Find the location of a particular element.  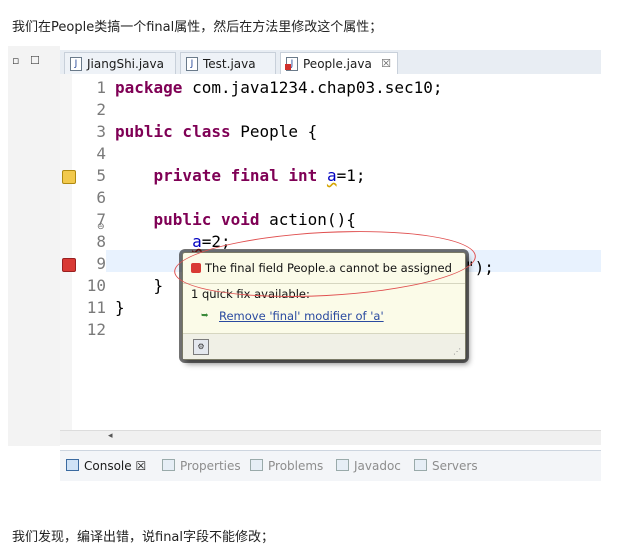

tab-label: Problems is located at coordinates (296, 466).